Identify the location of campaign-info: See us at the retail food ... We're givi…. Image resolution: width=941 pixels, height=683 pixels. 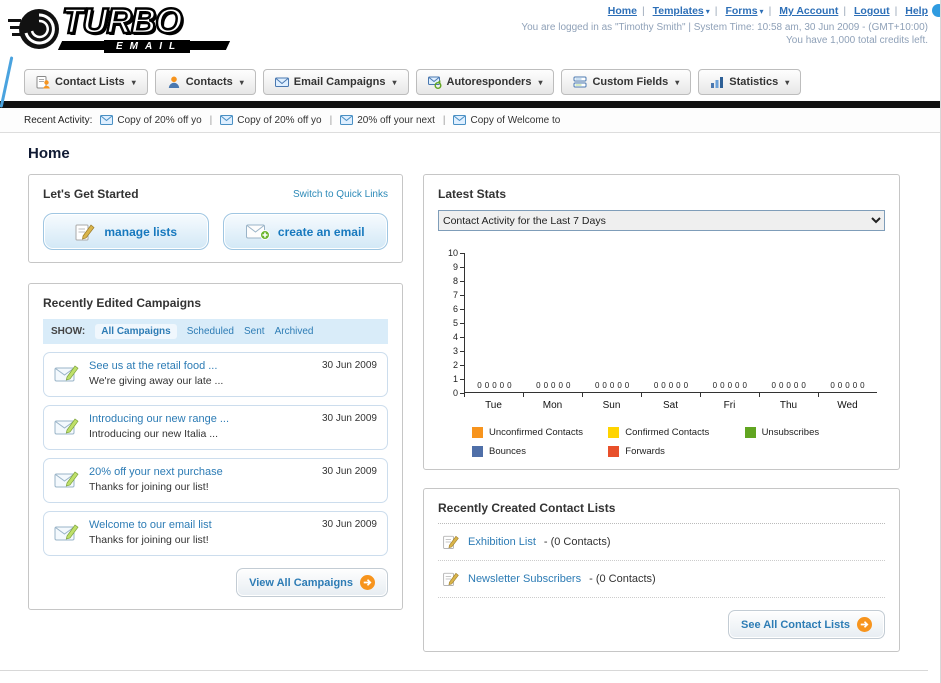
(201, 374).